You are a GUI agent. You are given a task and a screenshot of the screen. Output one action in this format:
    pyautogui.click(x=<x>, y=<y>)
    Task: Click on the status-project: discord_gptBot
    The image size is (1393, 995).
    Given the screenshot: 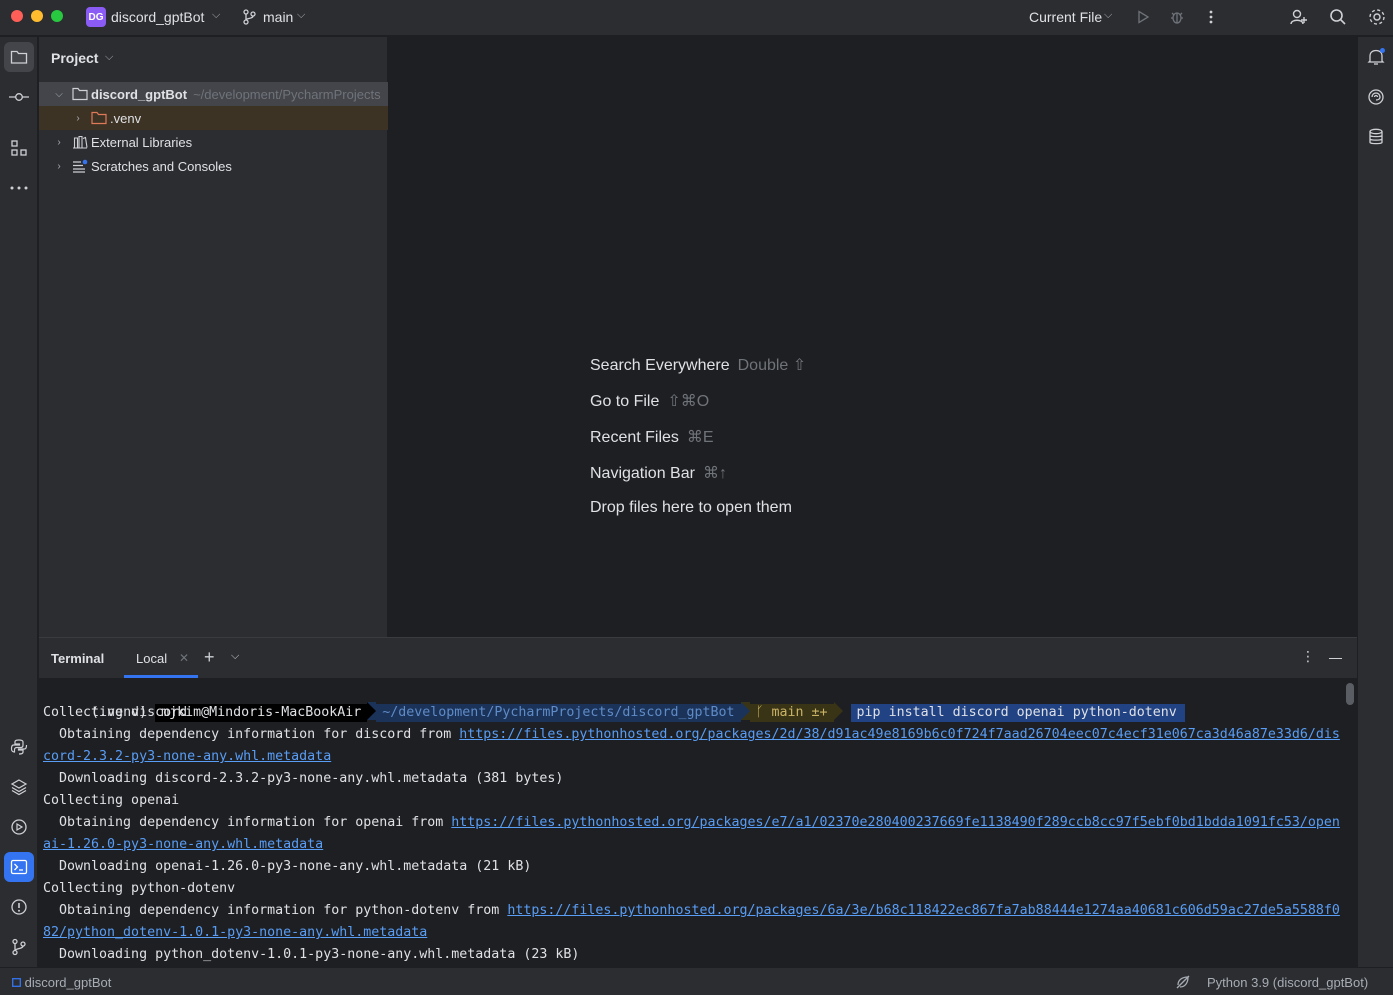 What is the action you would take?
    pyautogui.click(x=61, y=982)
    